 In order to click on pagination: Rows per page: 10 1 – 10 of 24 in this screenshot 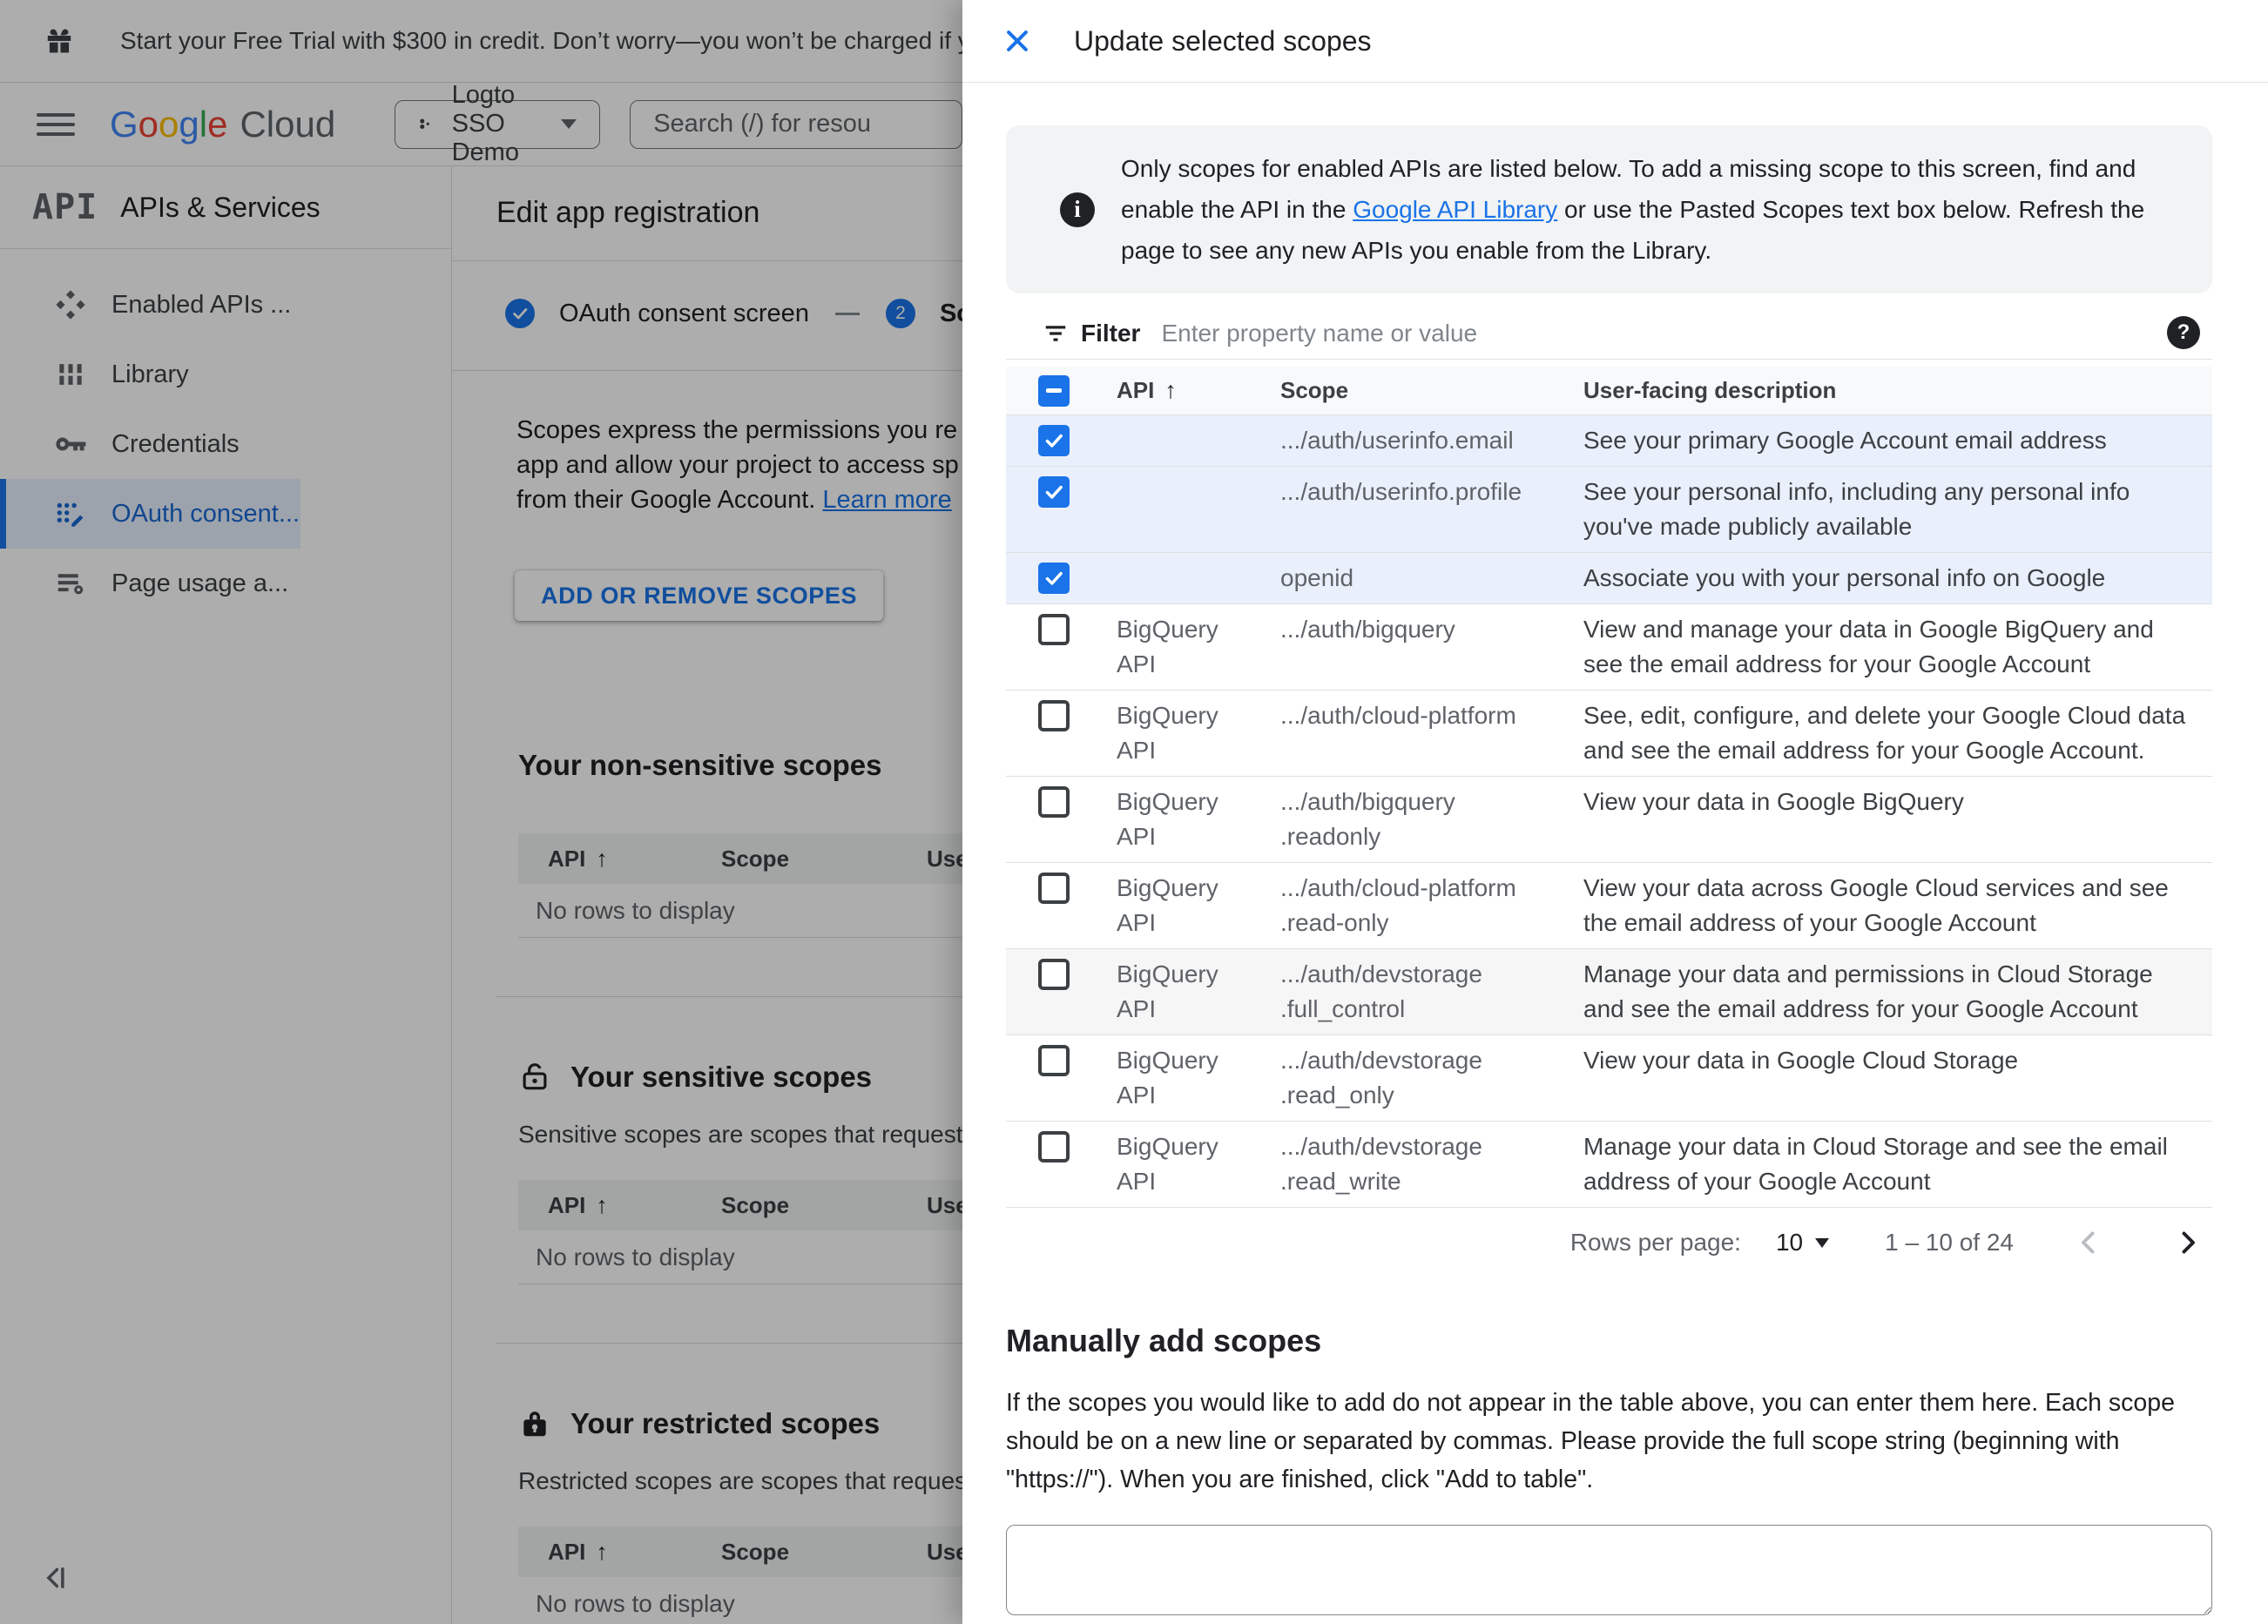, I will do `click(1609, 1243)`.